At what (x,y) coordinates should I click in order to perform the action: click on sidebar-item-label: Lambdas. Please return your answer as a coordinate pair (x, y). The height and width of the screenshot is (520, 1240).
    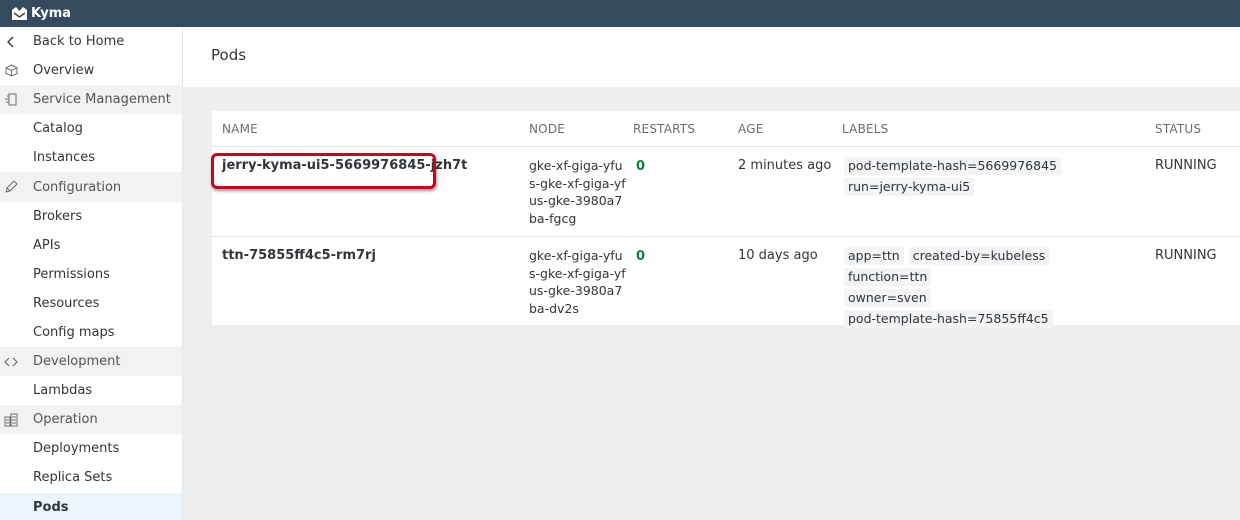
    Looking at the image, I should click on (63, 391).